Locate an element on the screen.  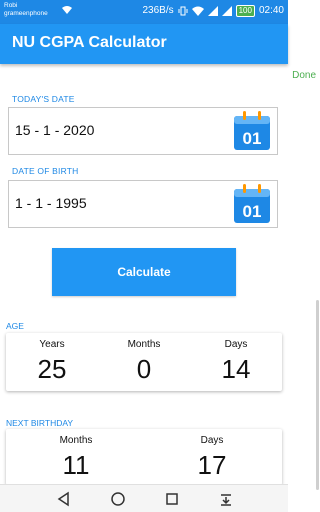
age-days: Days 14 is located at coordinates (236, 359).